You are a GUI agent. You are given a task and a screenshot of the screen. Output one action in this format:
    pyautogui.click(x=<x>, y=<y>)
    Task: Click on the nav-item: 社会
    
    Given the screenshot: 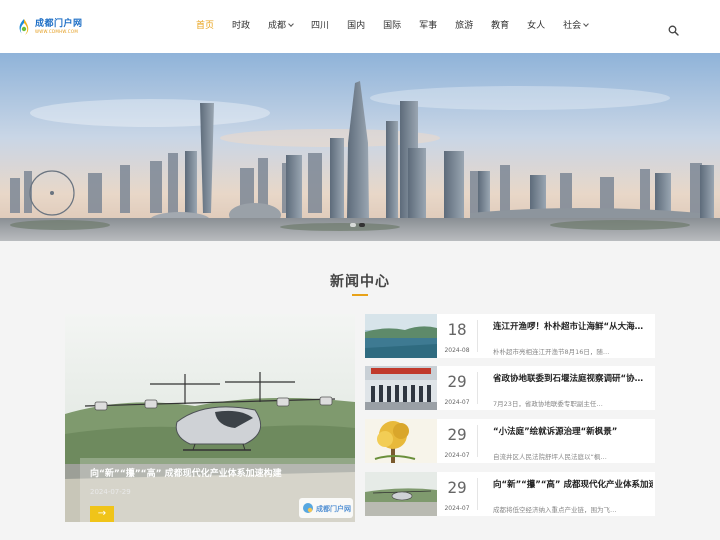 What is the action you would take?
    pyautogui.click(x=576, y=26)
    